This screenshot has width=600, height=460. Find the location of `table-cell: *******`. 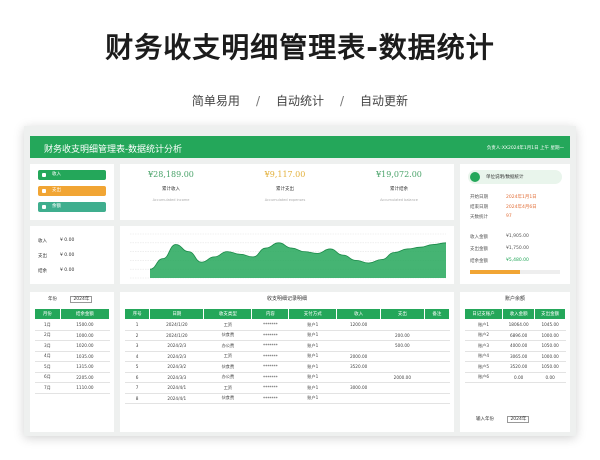

table-cell: ******* is located at coordinates (270, 367).